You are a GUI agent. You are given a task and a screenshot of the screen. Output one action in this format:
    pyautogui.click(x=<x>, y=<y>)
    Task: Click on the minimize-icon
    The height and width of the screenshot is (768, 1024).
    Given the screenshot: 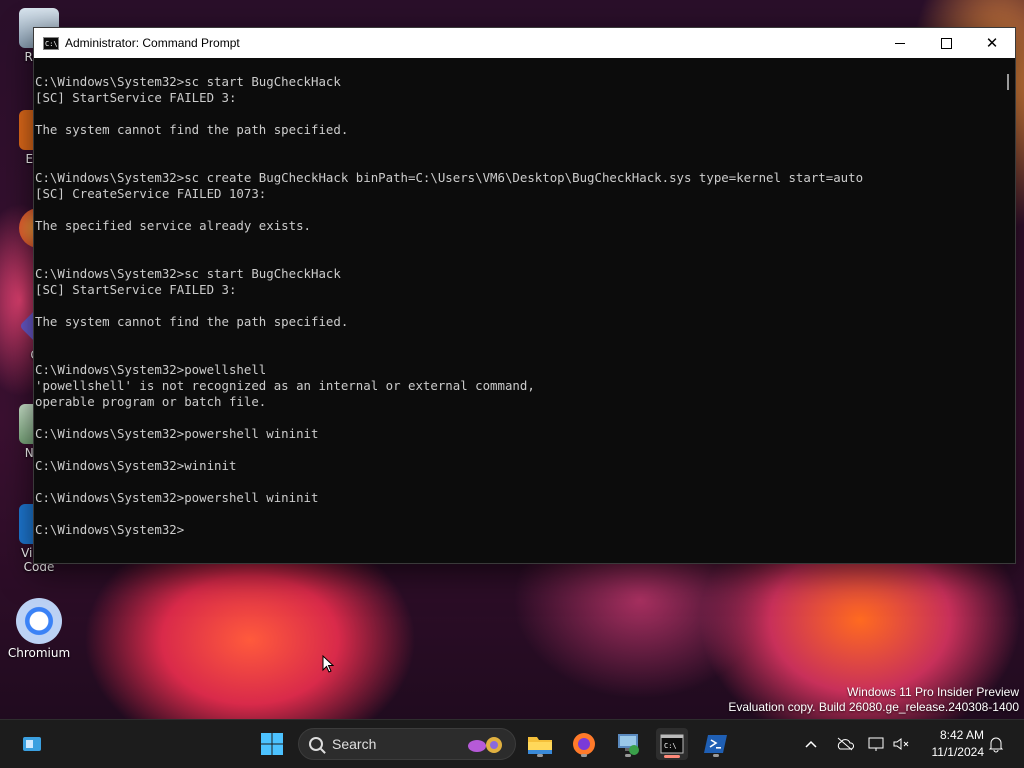 What is the action you would take?
    pyautogui.click(x=900, y=43)
    